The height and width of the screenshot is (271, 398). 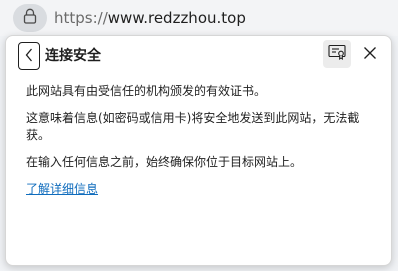 I want to click on close-button, so click(x=370, y=54).